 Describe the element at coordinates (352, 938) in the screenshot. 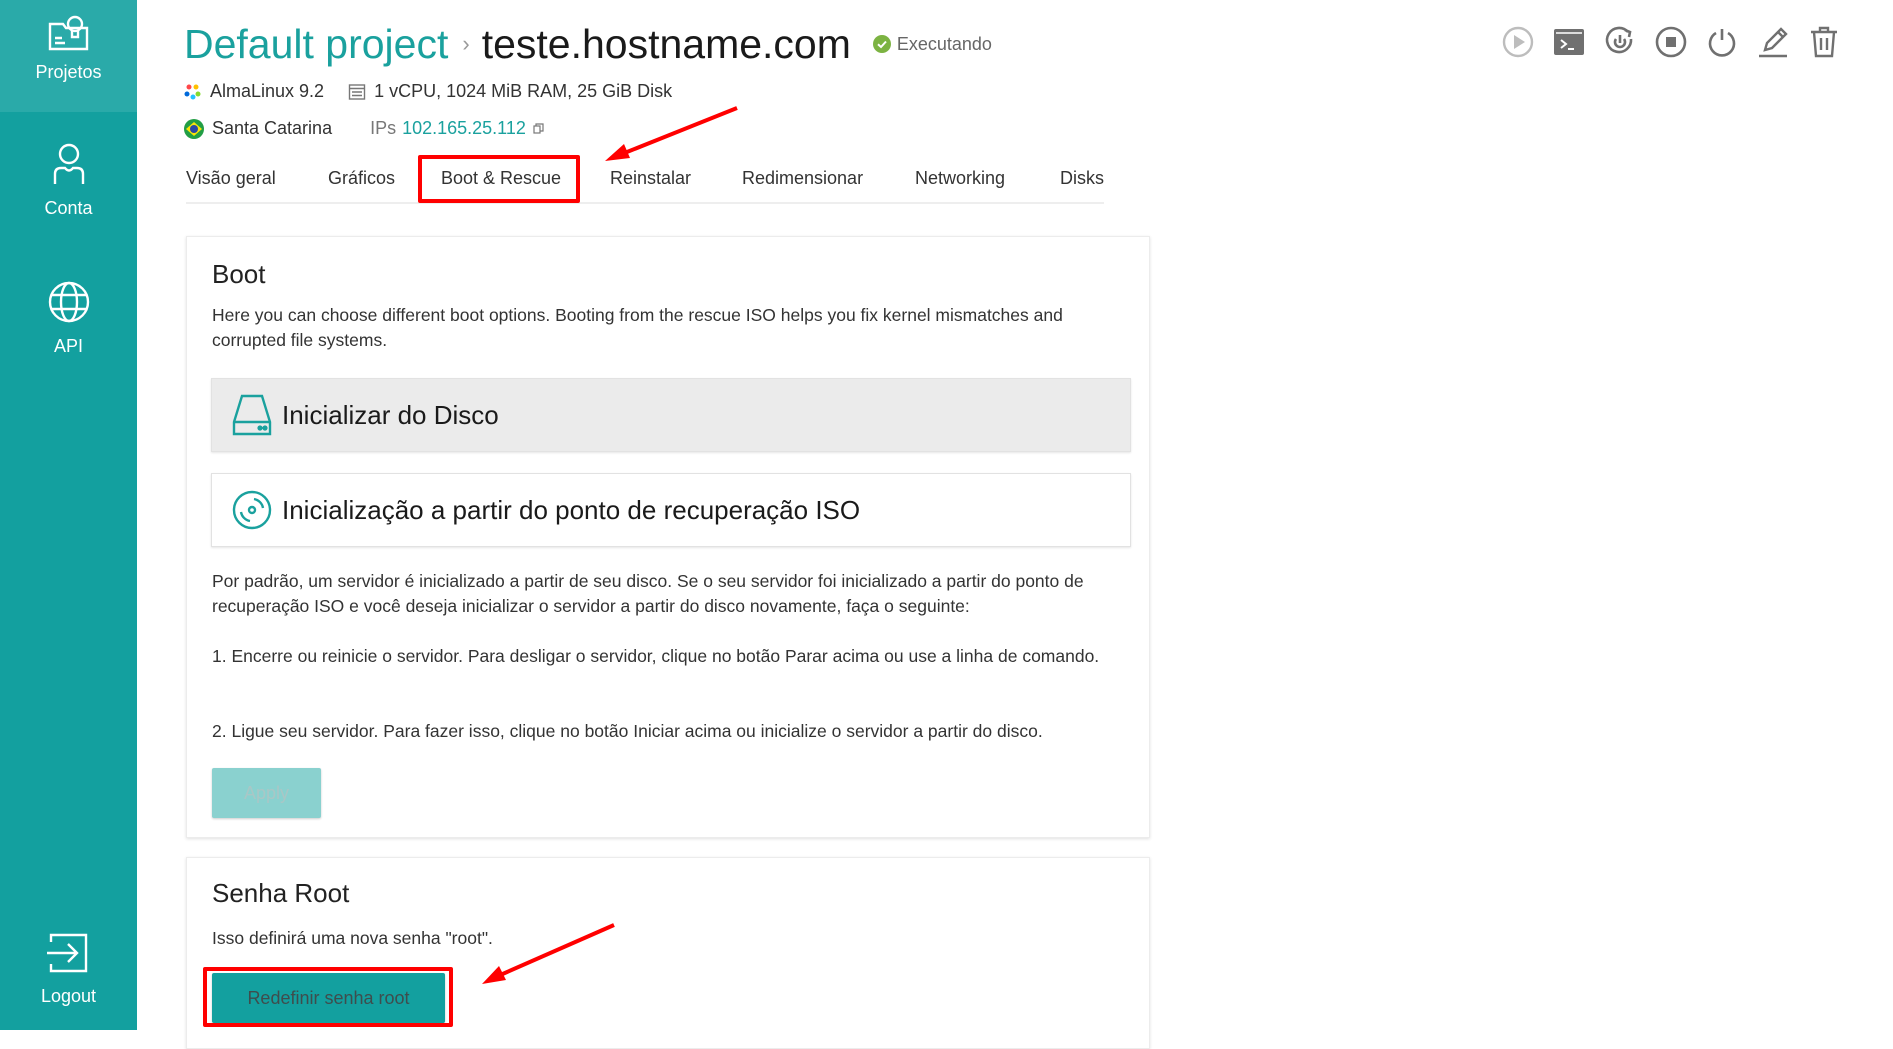

I see `root-password-description: Isso definirá uma nova senha "root".` at that location.